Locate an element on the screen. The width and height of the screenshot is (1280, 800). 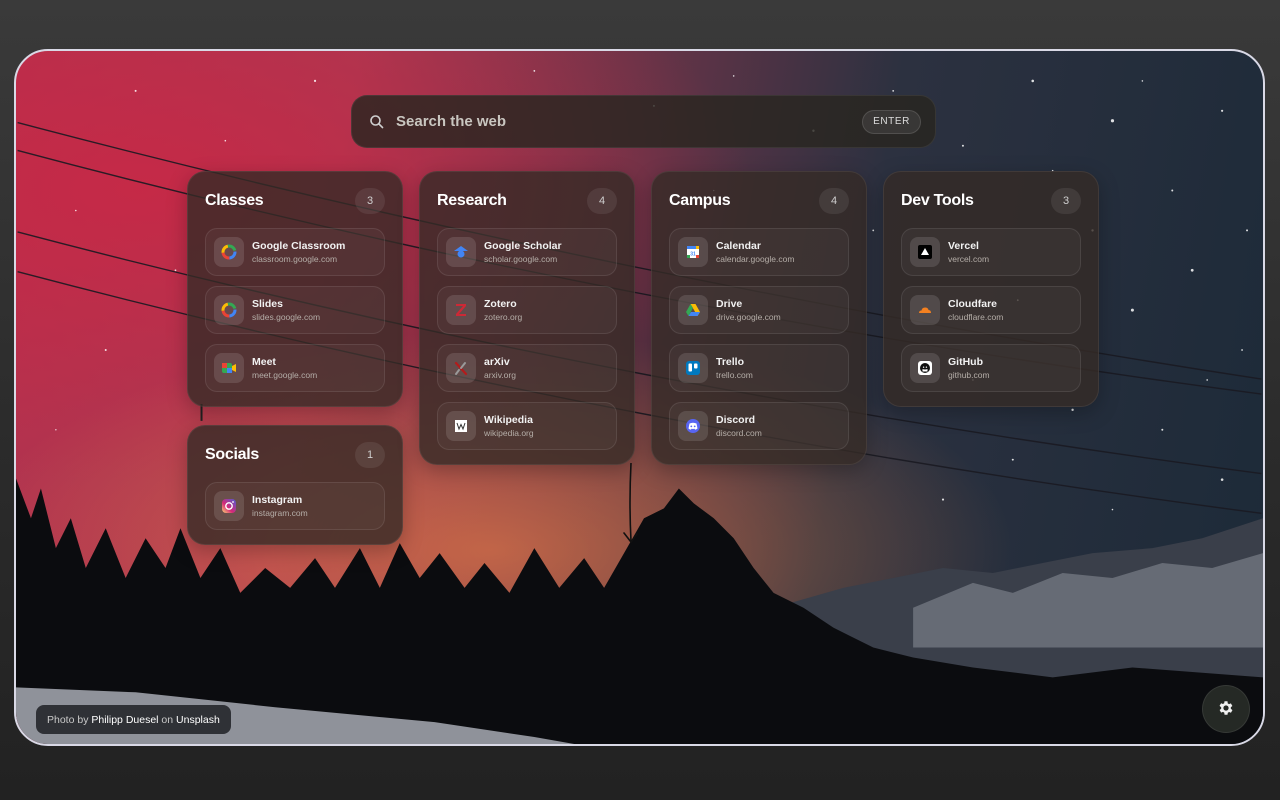
link-instagram: Instagram instagram.com is located at coordinates (295, 506).